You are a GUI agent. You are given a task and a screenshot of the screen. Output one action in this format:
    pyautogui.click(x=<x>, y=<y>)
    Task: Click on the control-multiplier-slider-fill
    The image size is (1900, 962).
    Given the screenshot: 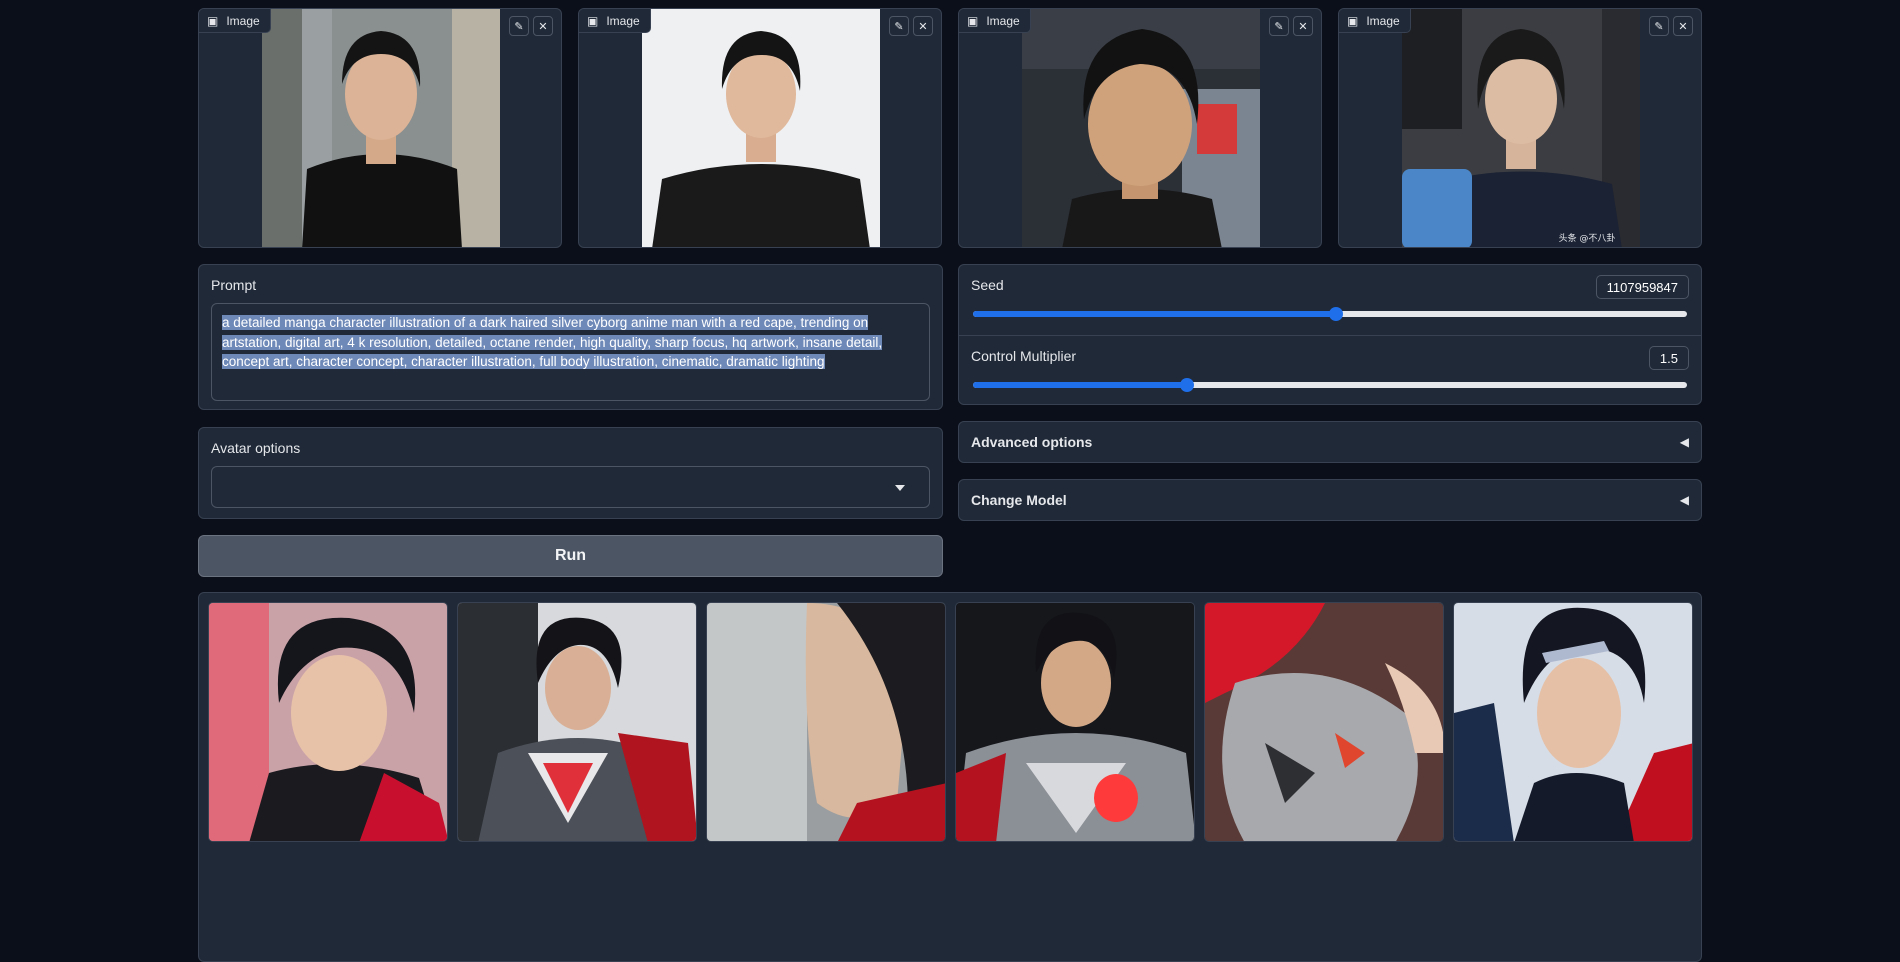 What is the action you would take?
    pyautogui.click(x=1080, y=385)
    